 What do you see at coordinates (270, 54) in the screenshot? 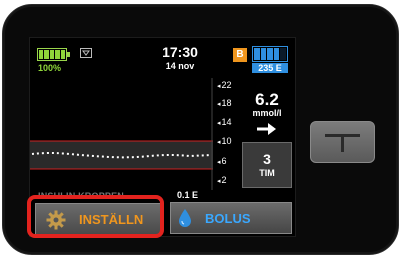
I see `insulin-level-icon` at bounding box center [270, 54].